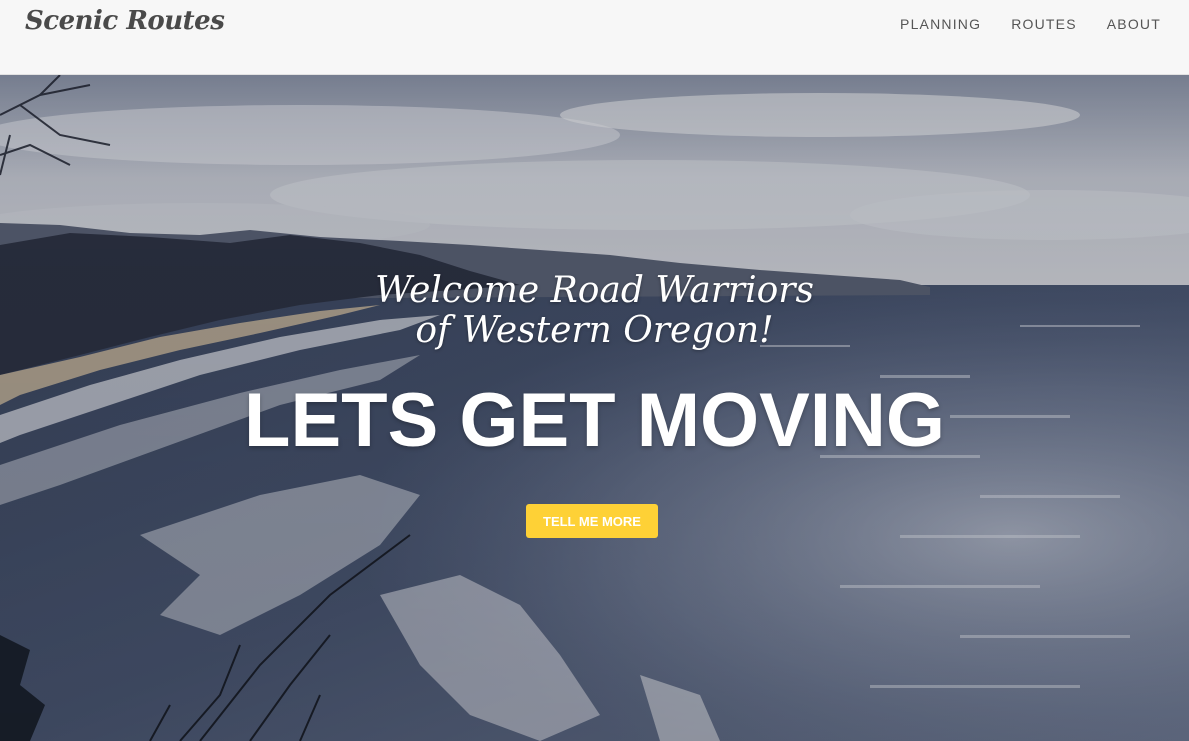 This screenshot has height=741, width=1189. What do you see at coordinates (594, 37) in the screenshot?
I see `navbar: Scenic Routes PLANNING ROUTES ABOUT` at bounding box center [594, 37].